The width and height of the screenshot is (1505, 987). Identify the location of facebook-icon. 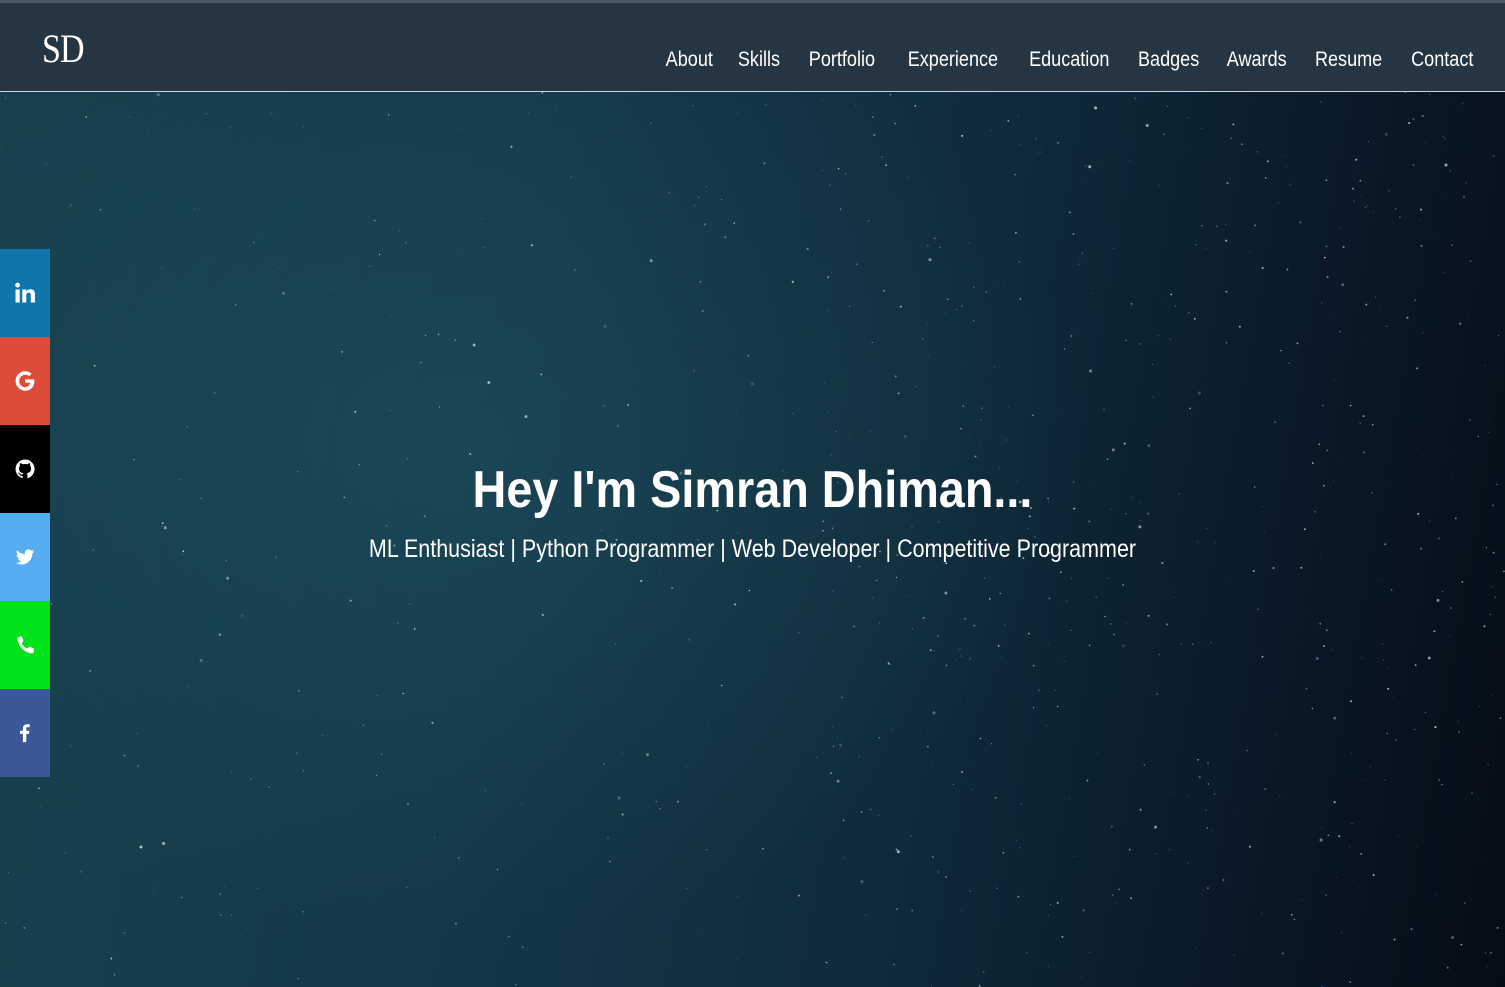
(25, 733).